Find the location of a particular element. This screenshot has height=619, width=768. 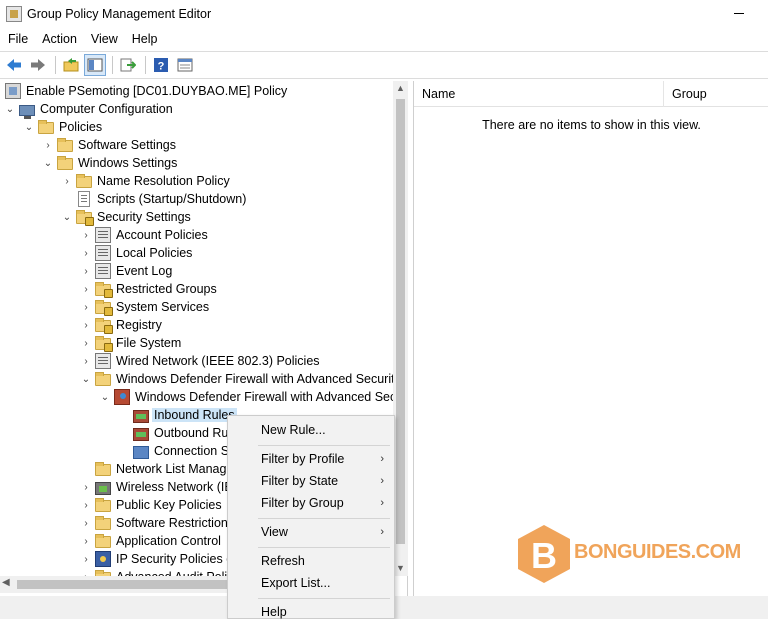

tree-item-label: File System is located at coordinates (149, 343).